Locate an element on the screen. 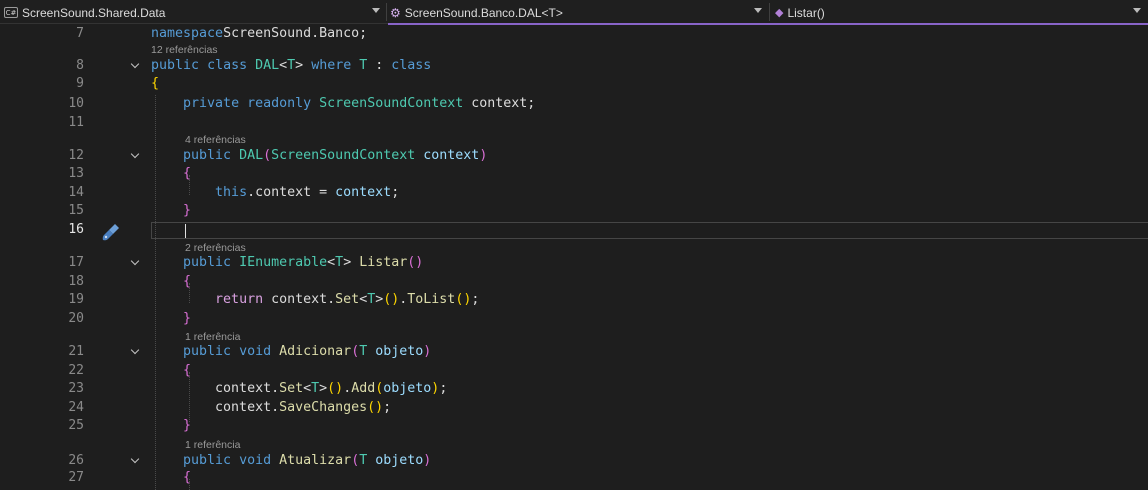 The height and width of the screenshot is (490, 1148). code-token: Banco; is located at coordinates (343, 33).